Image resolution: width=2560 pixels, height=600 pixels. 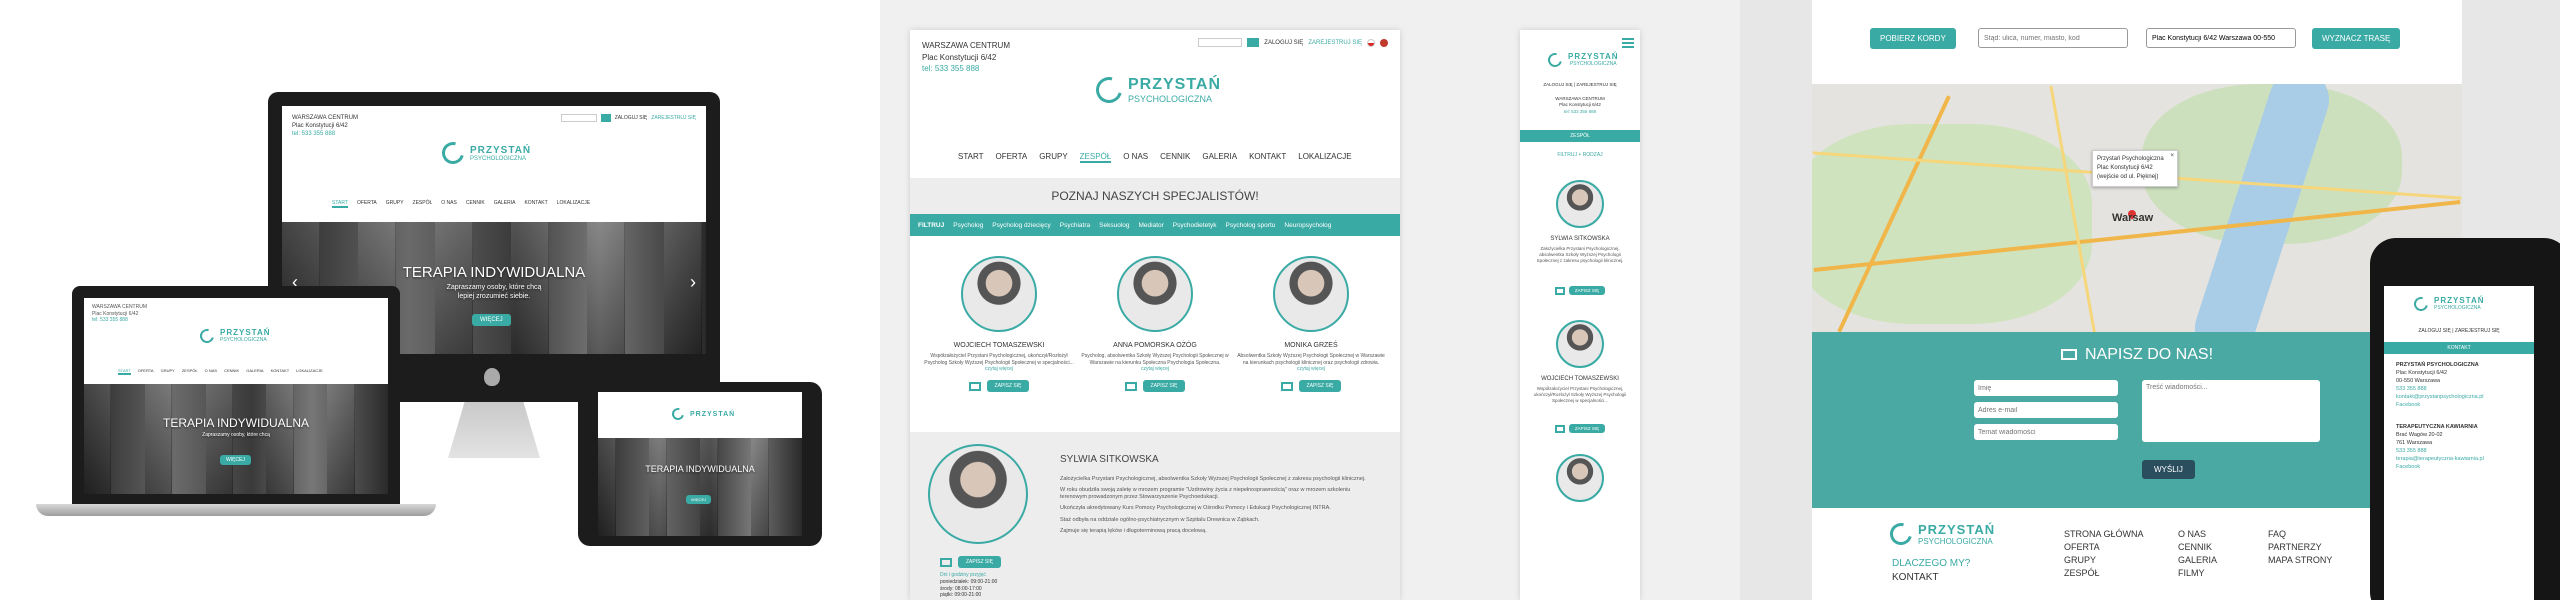 I want to click on footer-contact: KONTAKT, so click(x=1915, y=577).